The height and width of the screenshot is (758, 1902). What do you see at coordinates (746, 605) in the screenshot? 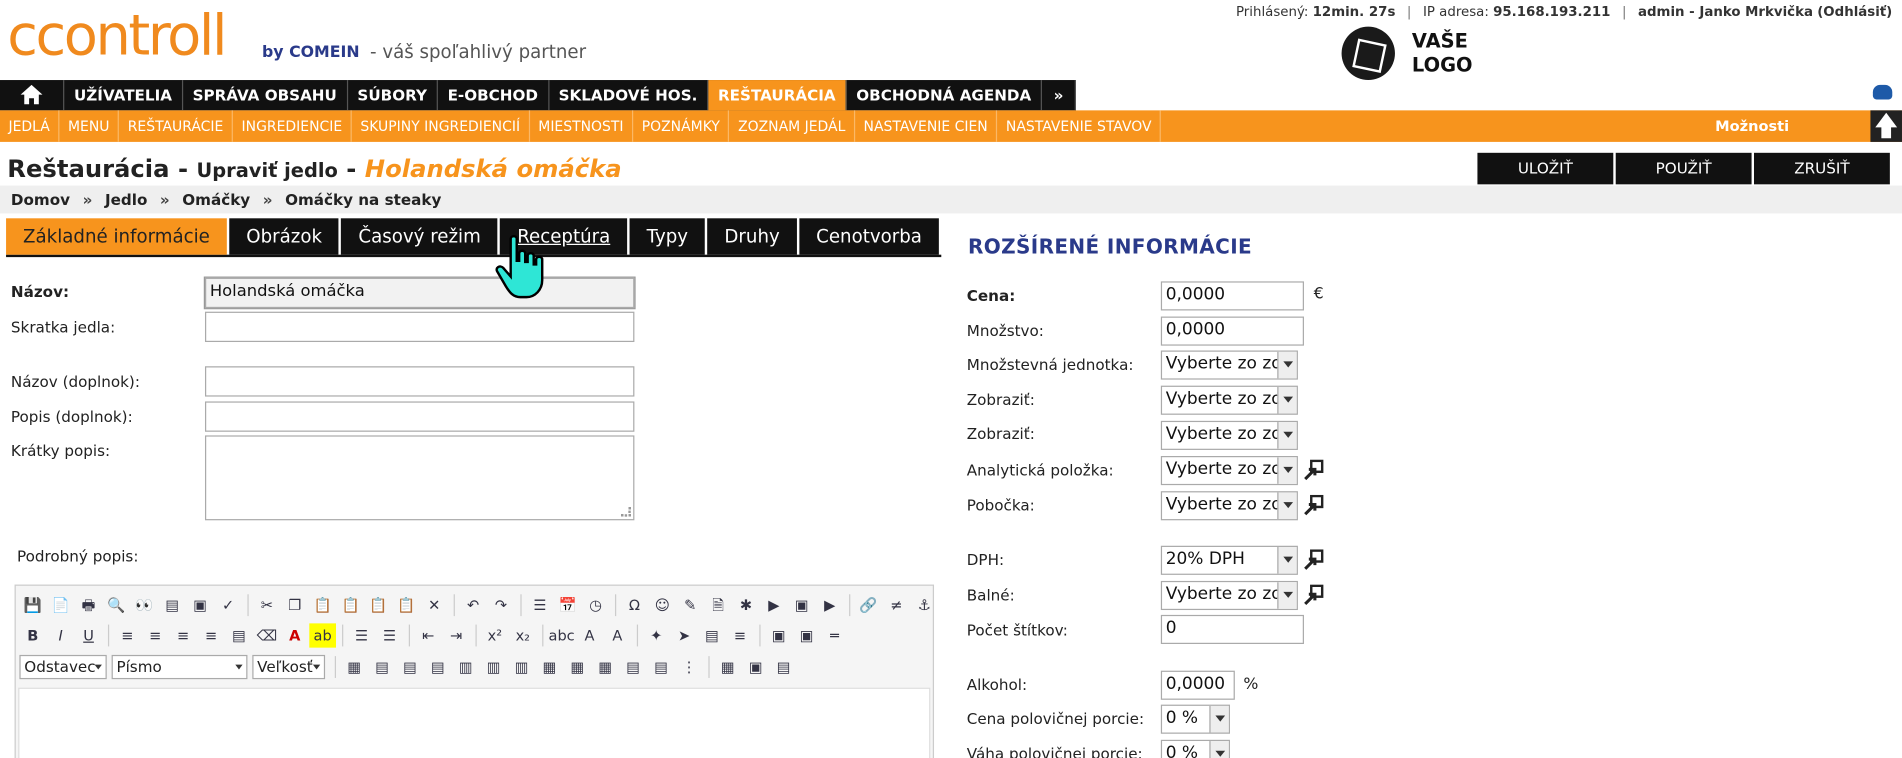
I see `flash-icon: ✱` at bounding box center [746, 605].